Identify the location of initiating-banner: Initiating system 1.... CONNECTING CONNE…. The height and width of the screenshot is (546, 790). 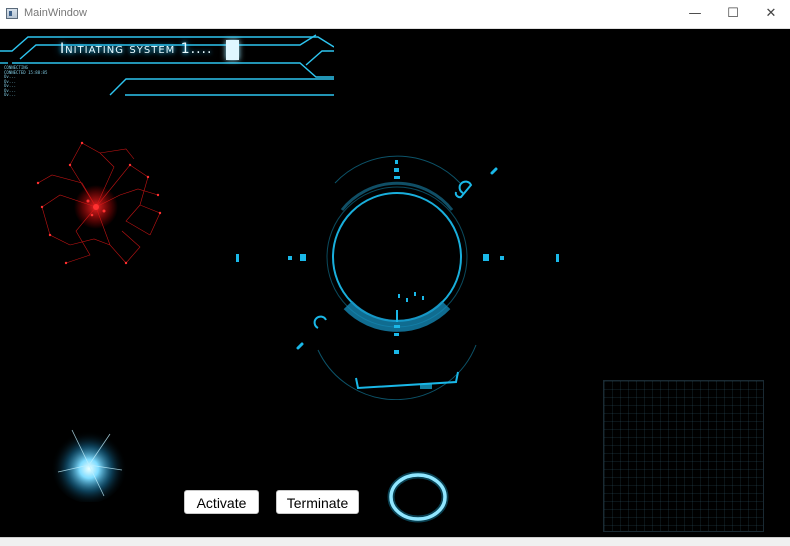
(167, 65).